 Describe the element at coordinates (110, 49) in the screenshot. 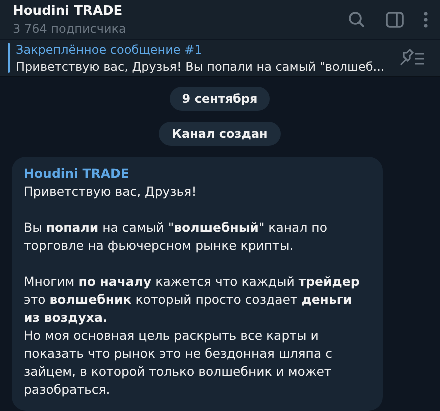

I see `pinned-label: Закреплённое сообщение #1` at that location.